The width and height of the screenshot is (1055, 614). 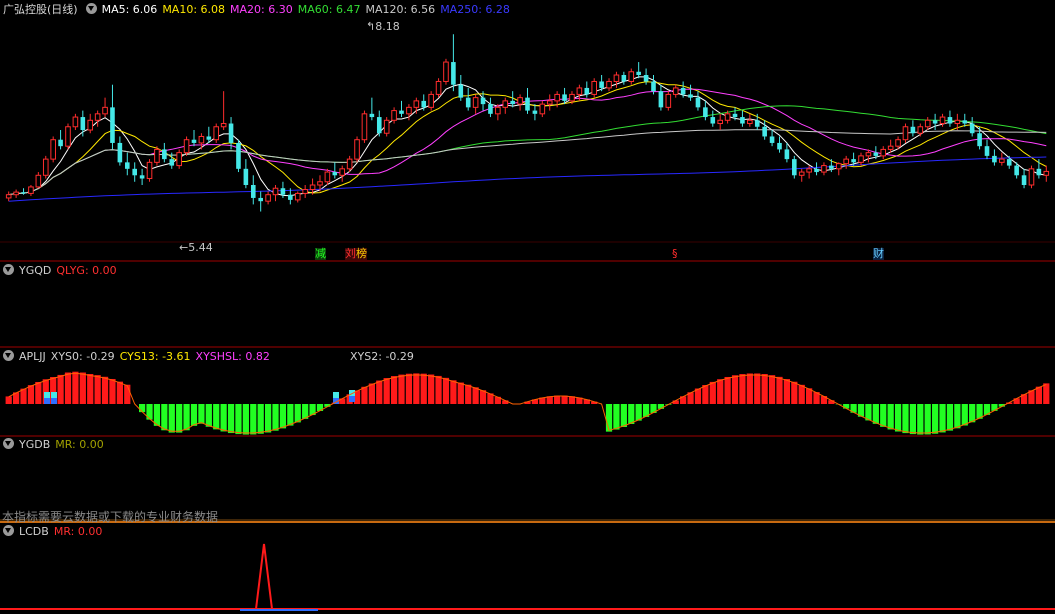 What do you see at coordinates (350, 254) in the screenshot?
I see `event-tag-liu: 刘` at bounding box center [350, 254].